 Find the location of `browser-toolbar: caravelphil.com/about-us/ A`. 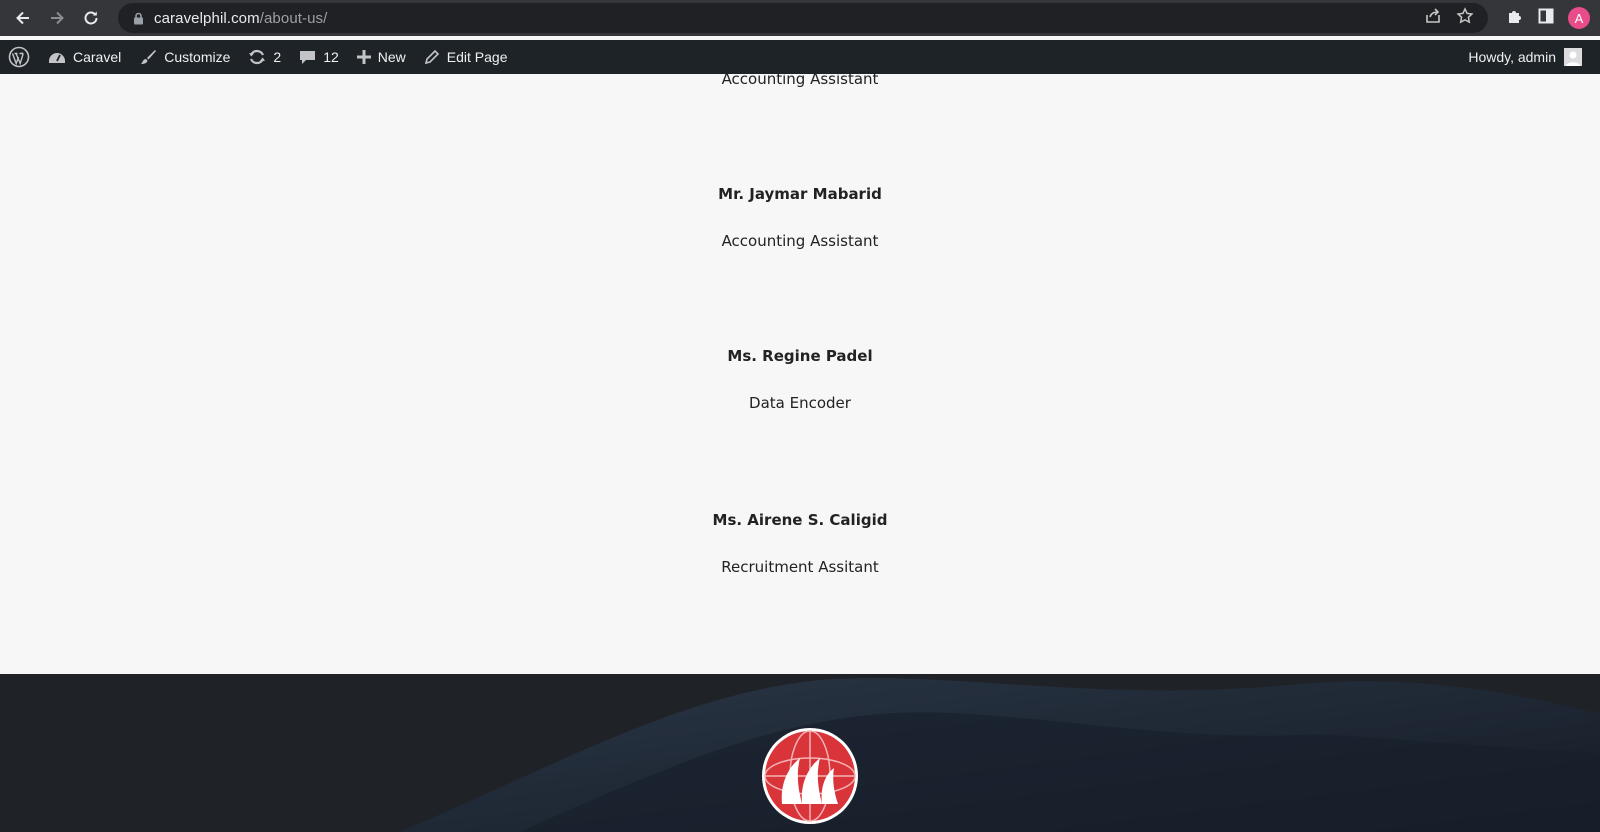

browser-toolbar: caravelphil.com/about-us/ A is located at coordinates (800, 18).